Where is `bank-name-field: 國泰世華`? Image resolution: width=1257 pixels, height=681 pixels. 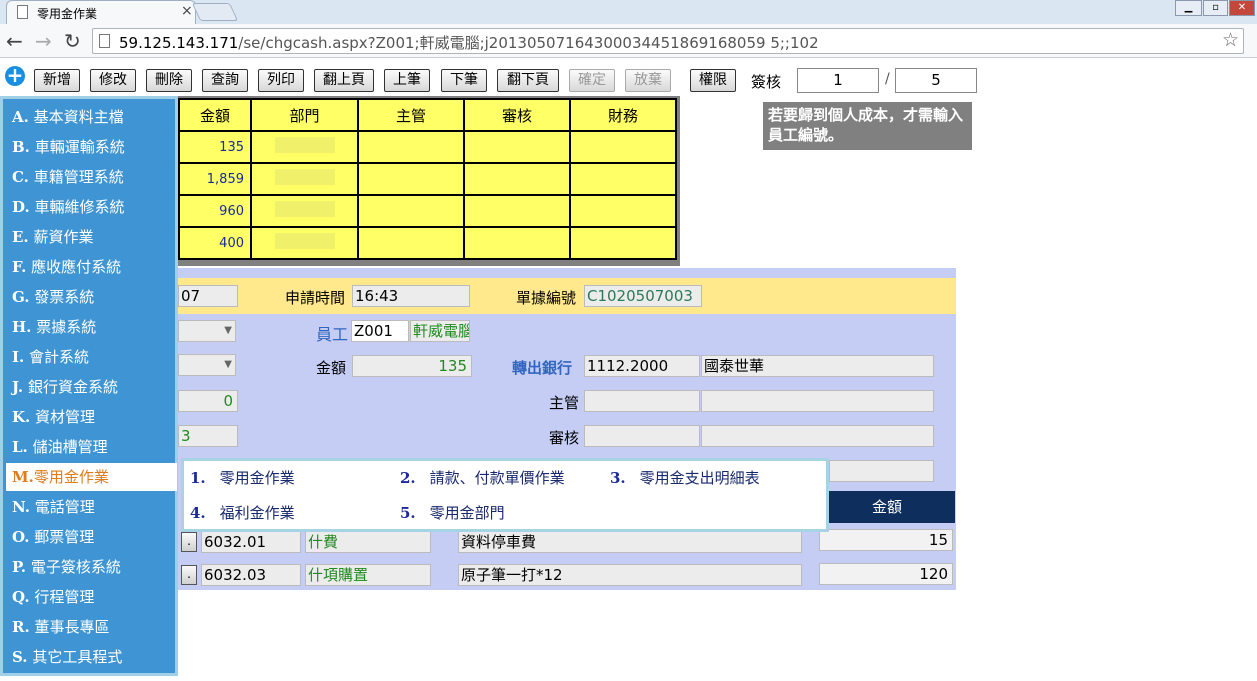 bank-name-field: 國泰世華 is located at coordinates (817, 366).